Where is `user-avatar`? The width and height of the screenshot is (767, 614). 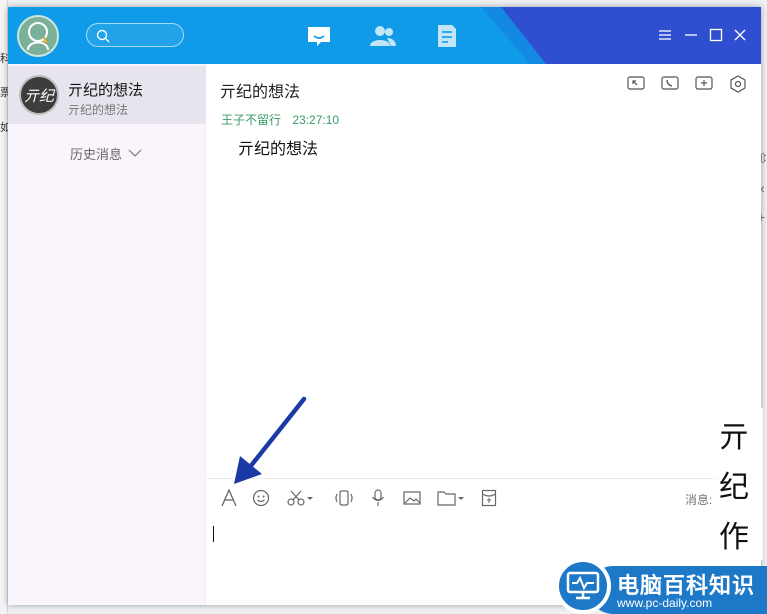
user-avatar is located at coordinates (38, 36).